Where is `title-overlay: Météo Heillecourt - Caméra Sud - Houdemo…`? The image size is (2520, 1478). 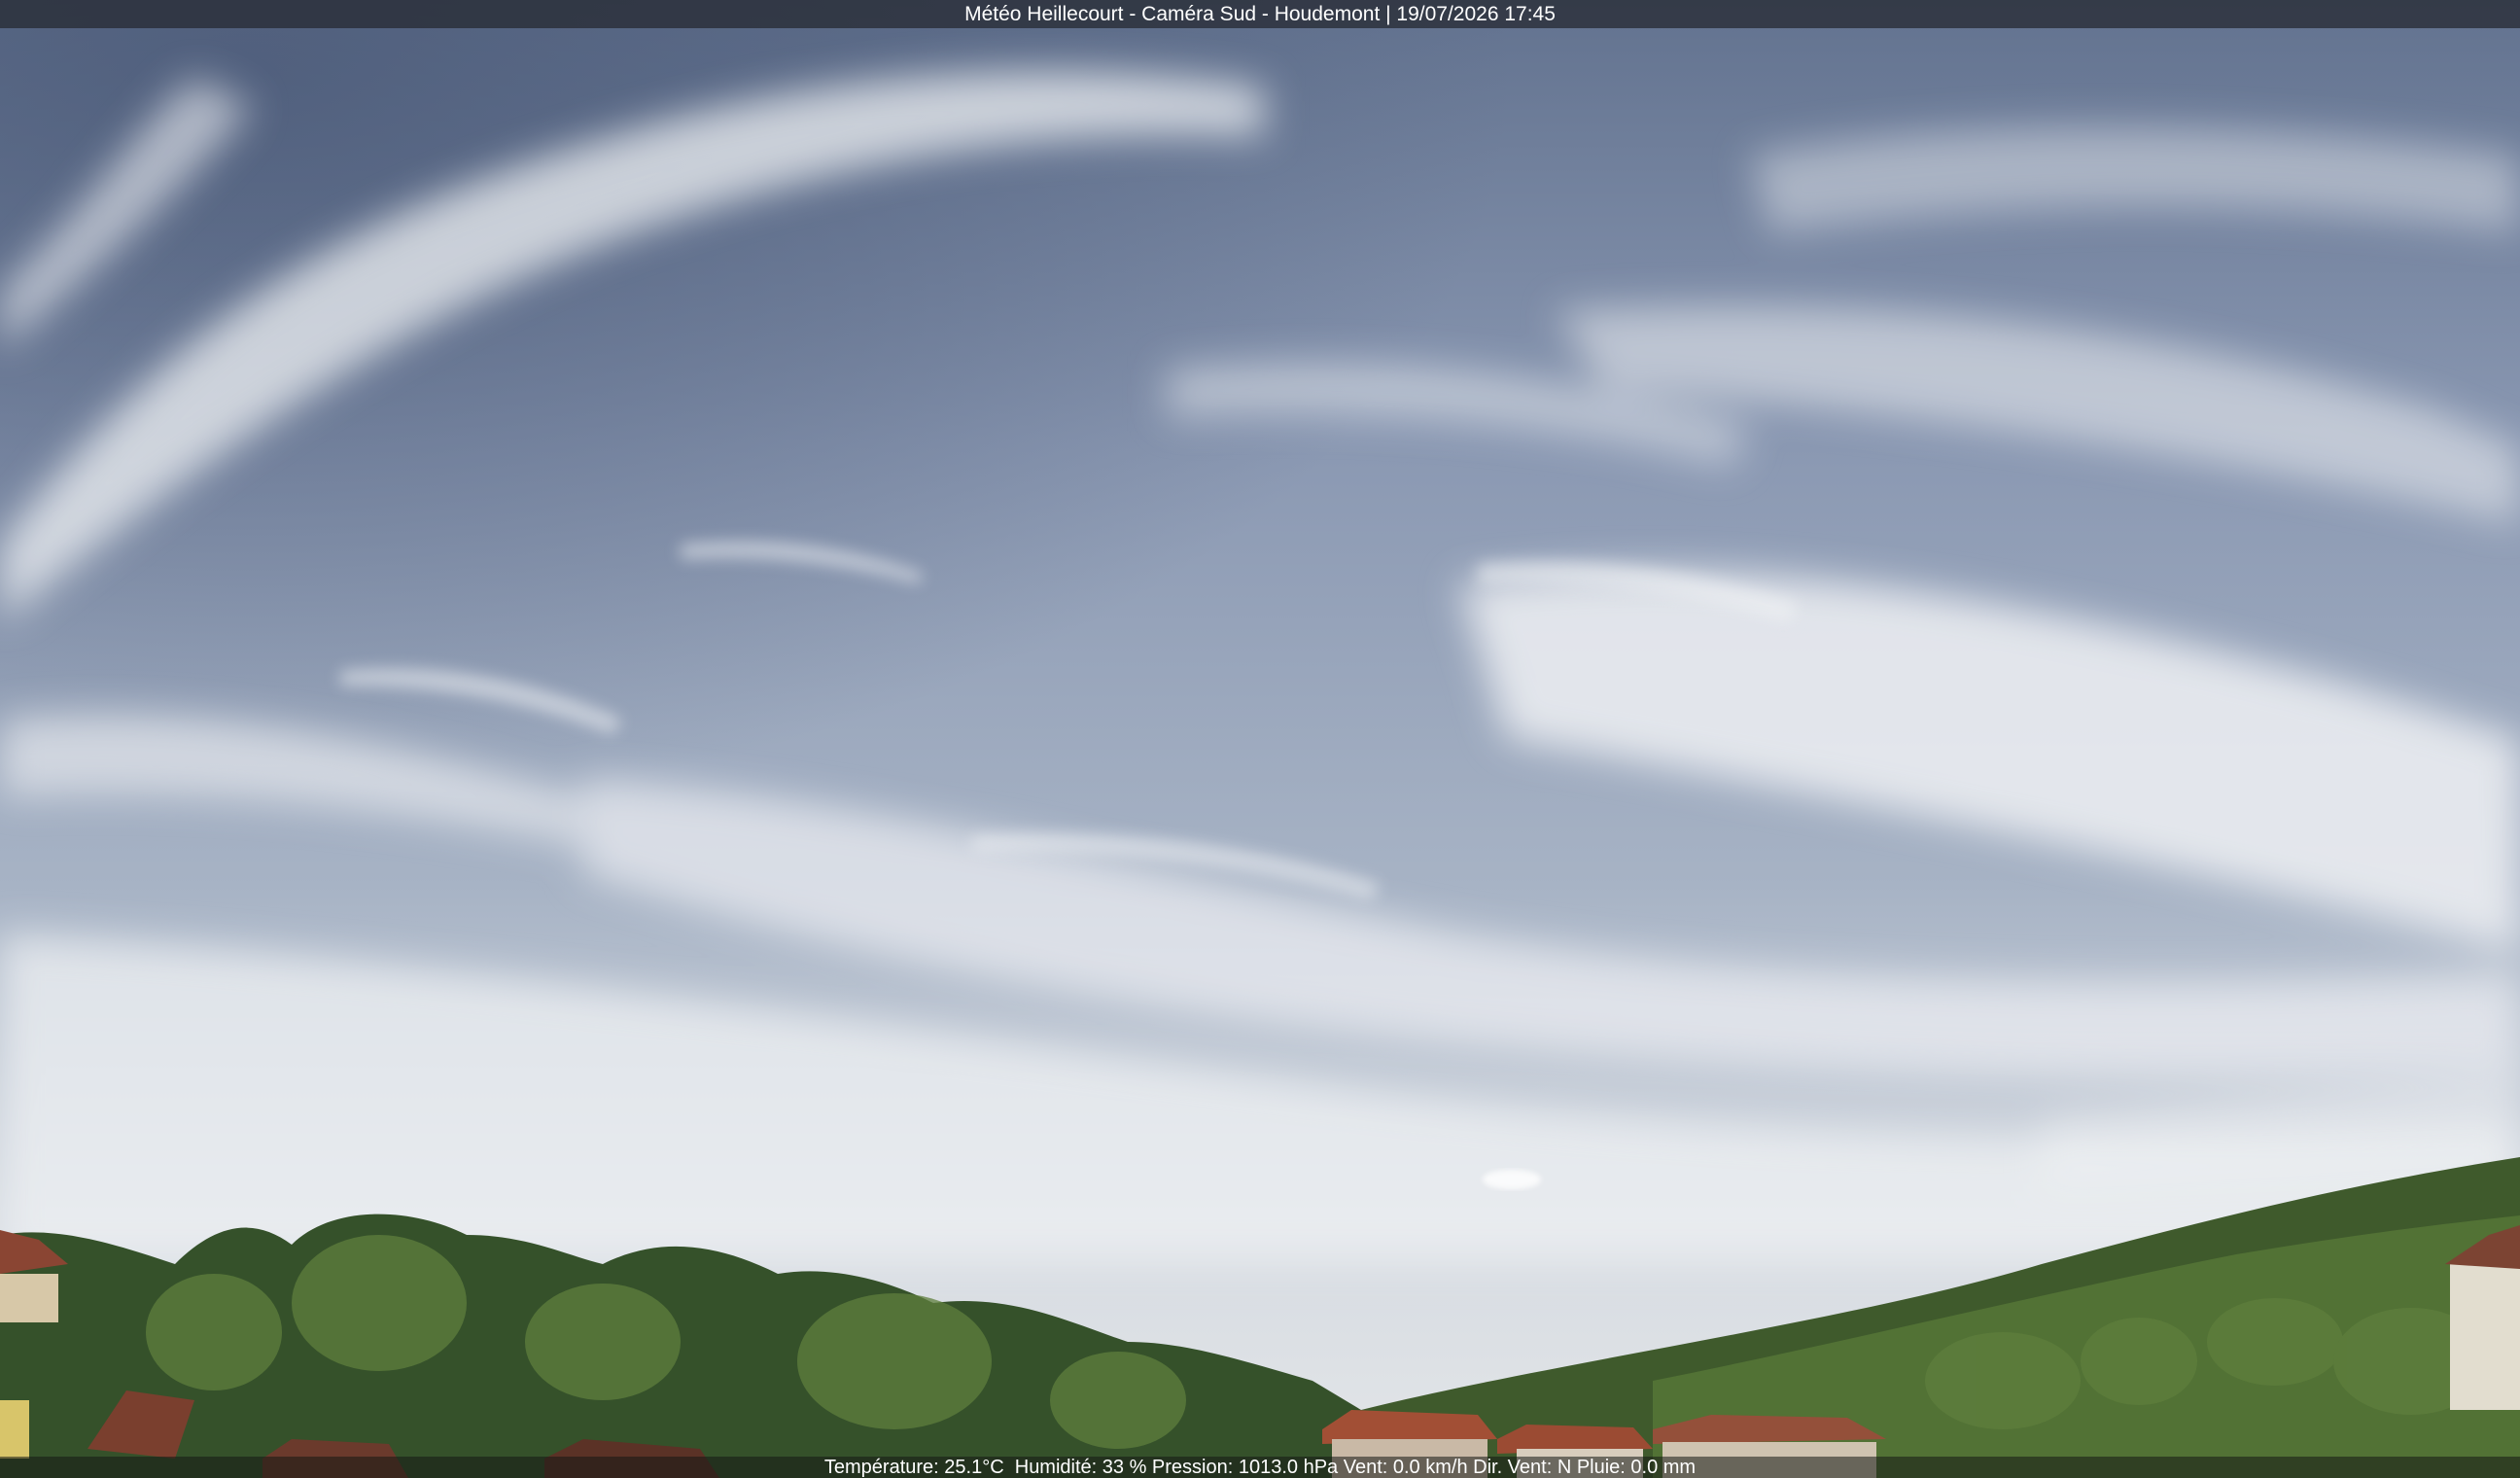 title-overlay: Météo Heillecourt - Caméra Sud - Houdemo… is located at coordinates (1260, 14).